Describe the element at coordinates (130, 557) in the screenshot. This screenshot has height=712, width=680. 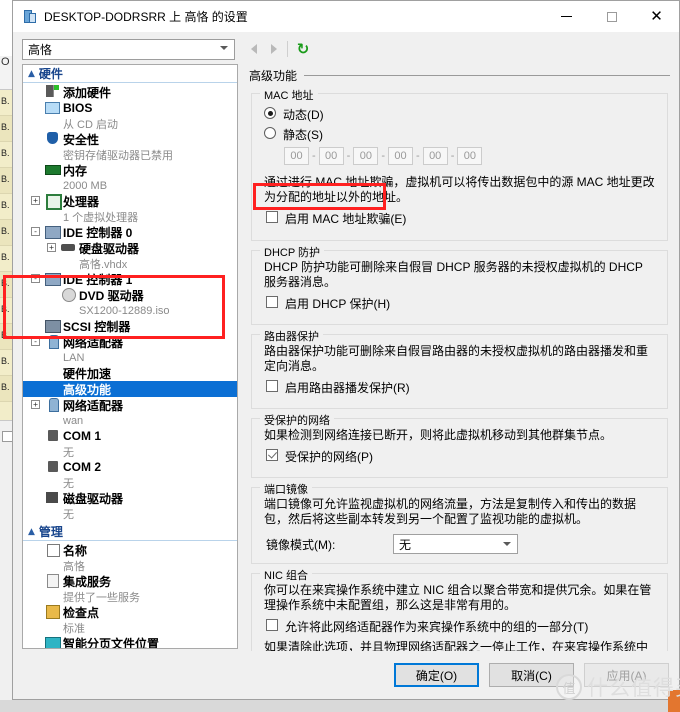
I see `tree-item-name: 名称 高恪` at that location.